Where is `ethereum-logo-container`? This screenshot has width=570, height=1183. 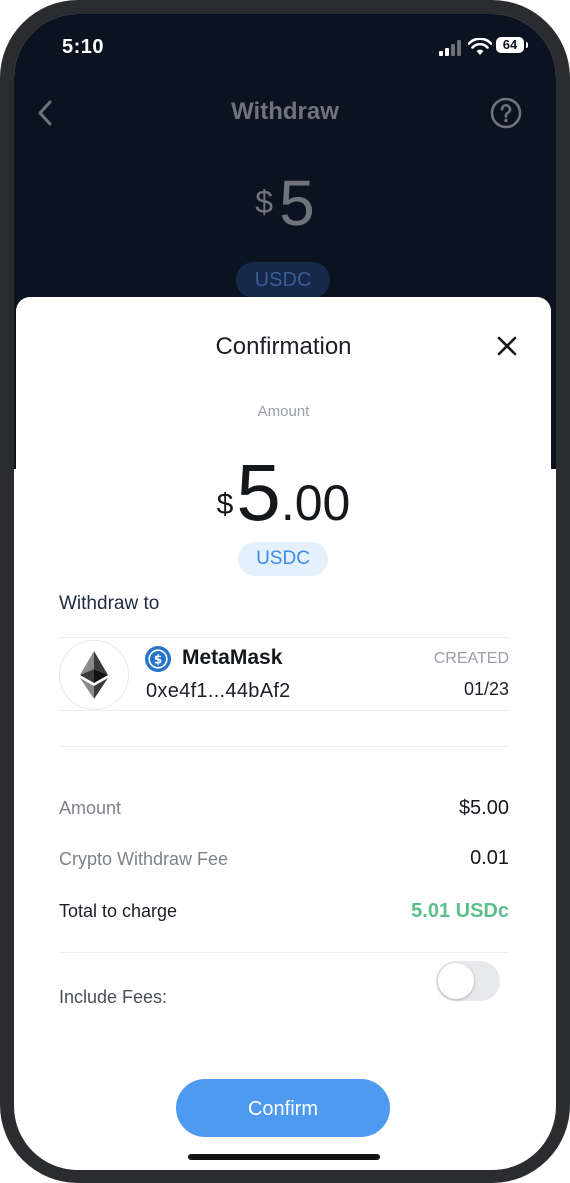 ethereum-logo-container is located at coordinates (94, 675).